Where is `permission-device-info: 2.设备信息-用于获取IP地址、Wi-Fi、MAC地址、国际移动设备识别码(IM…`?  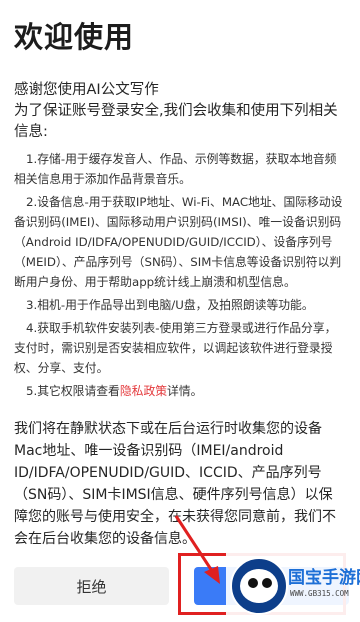 permission-device-info: 2.设备信息-用于获取IP地址、Wi-Fi、MAC地址、国际移动设备识别码(IM… is located at coordinates (178, 242).